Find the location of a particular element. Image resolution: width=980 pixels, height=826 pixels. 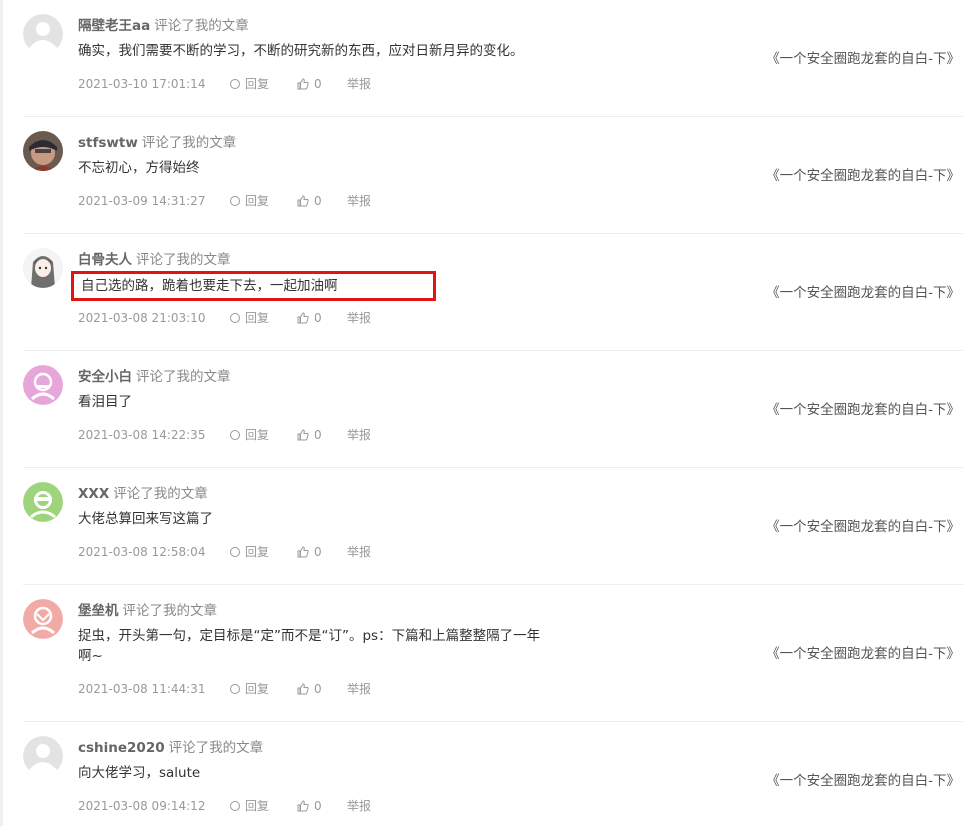

comment-meta: 2021-03-08 14:22:35 回复 0 举报 is located at coordinates (224, 435).